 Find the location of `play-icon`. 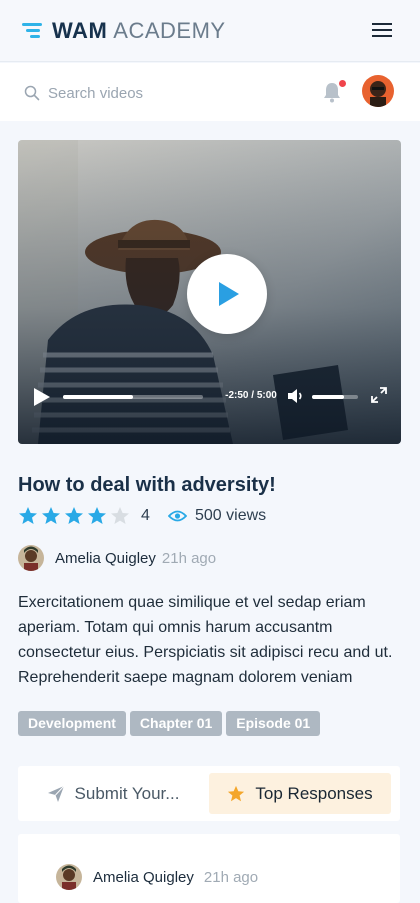

play-icon is located at coordinates (229, 294).